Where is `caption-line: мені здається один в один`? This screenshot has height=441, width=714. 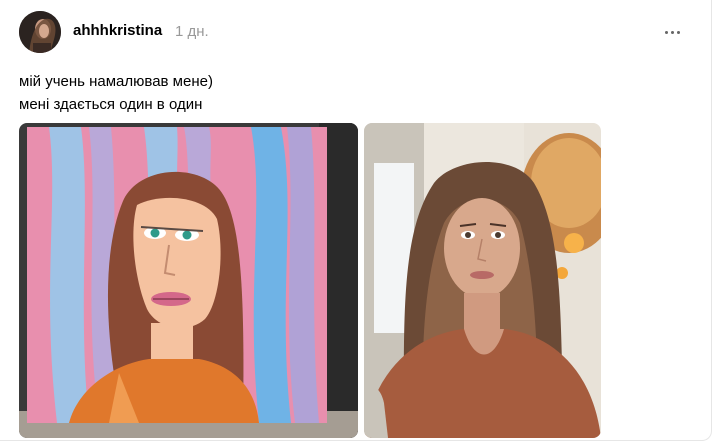
caption-line: мені здається один в один is located at coordinates (111, 104).